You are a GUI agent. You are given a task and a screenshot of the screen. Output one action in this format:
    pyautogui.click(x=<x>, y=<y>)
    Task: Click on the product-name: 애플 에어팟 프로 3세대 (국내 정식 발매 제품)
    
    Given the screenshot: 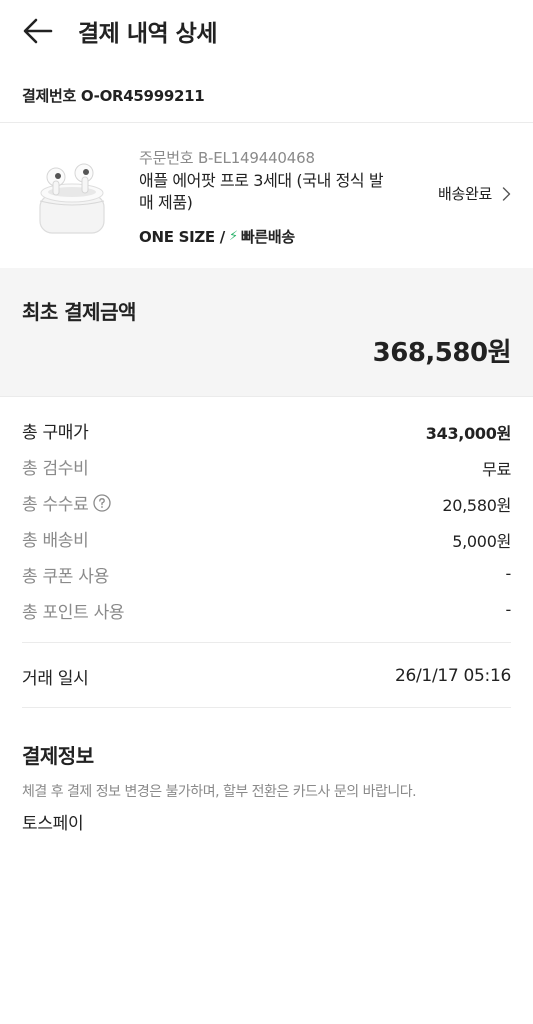 What is the action you would take?
    pyautogui.click(x=261, y=191)
    